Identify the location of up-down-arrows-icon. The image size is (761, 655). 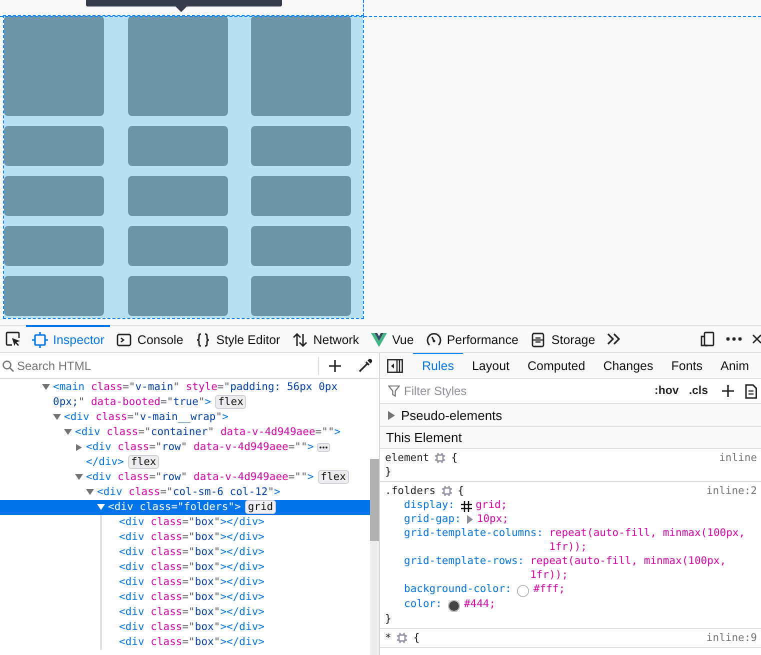
(300, 340).